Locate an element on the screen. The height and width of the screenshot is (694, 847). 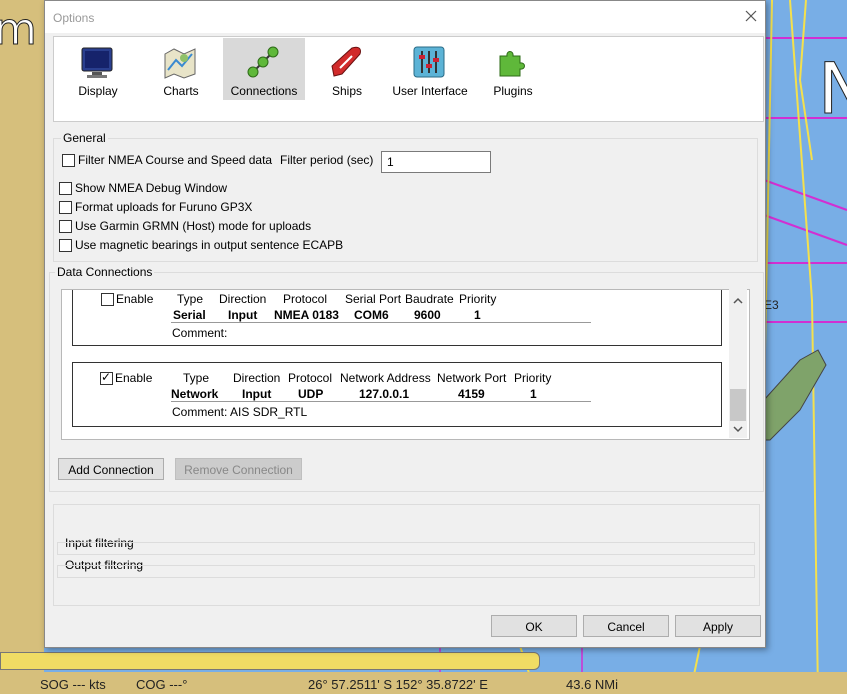
tab-plugins: Plugins is located at coordinates (513, 69).